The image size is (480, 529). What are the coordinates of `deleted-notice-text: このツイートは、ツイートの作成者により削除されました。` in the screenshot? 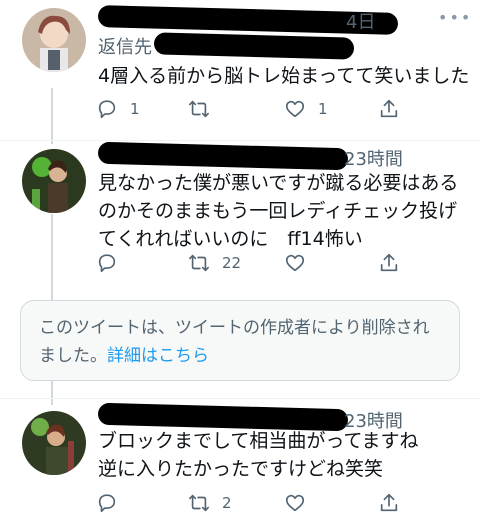 It's located at (234, 342).